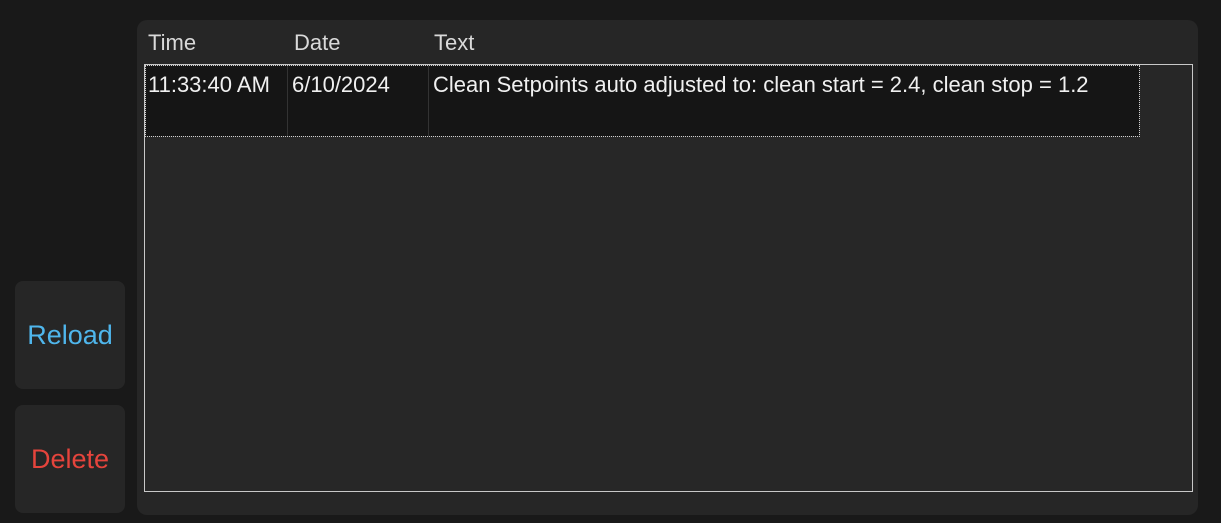 The image size is (1221, 523). What do you see at coordinates (317, 43) in the screenshot?
I see `column-header-date: Date` at bounding box center [317, 43].